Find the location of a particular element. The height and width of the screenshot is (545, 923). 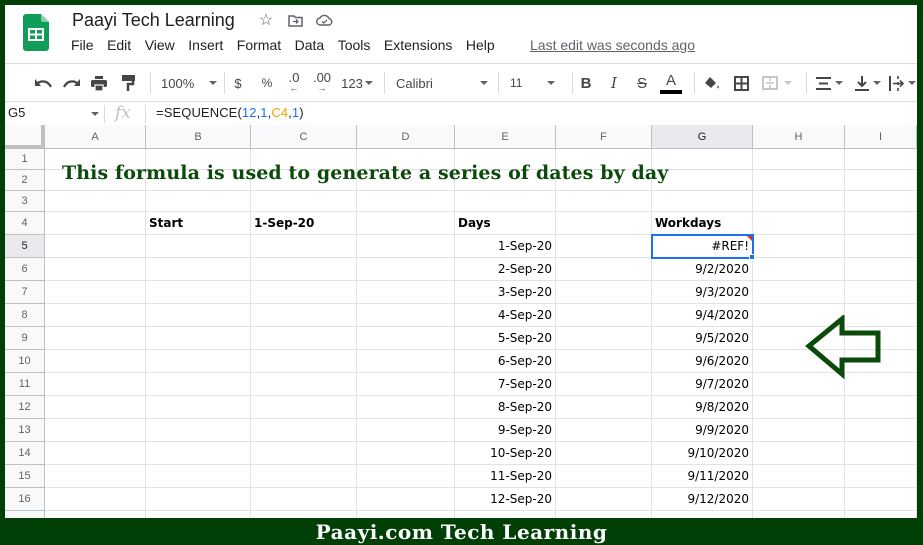

row-header-7: 7 is located at coordinates (25, 292).